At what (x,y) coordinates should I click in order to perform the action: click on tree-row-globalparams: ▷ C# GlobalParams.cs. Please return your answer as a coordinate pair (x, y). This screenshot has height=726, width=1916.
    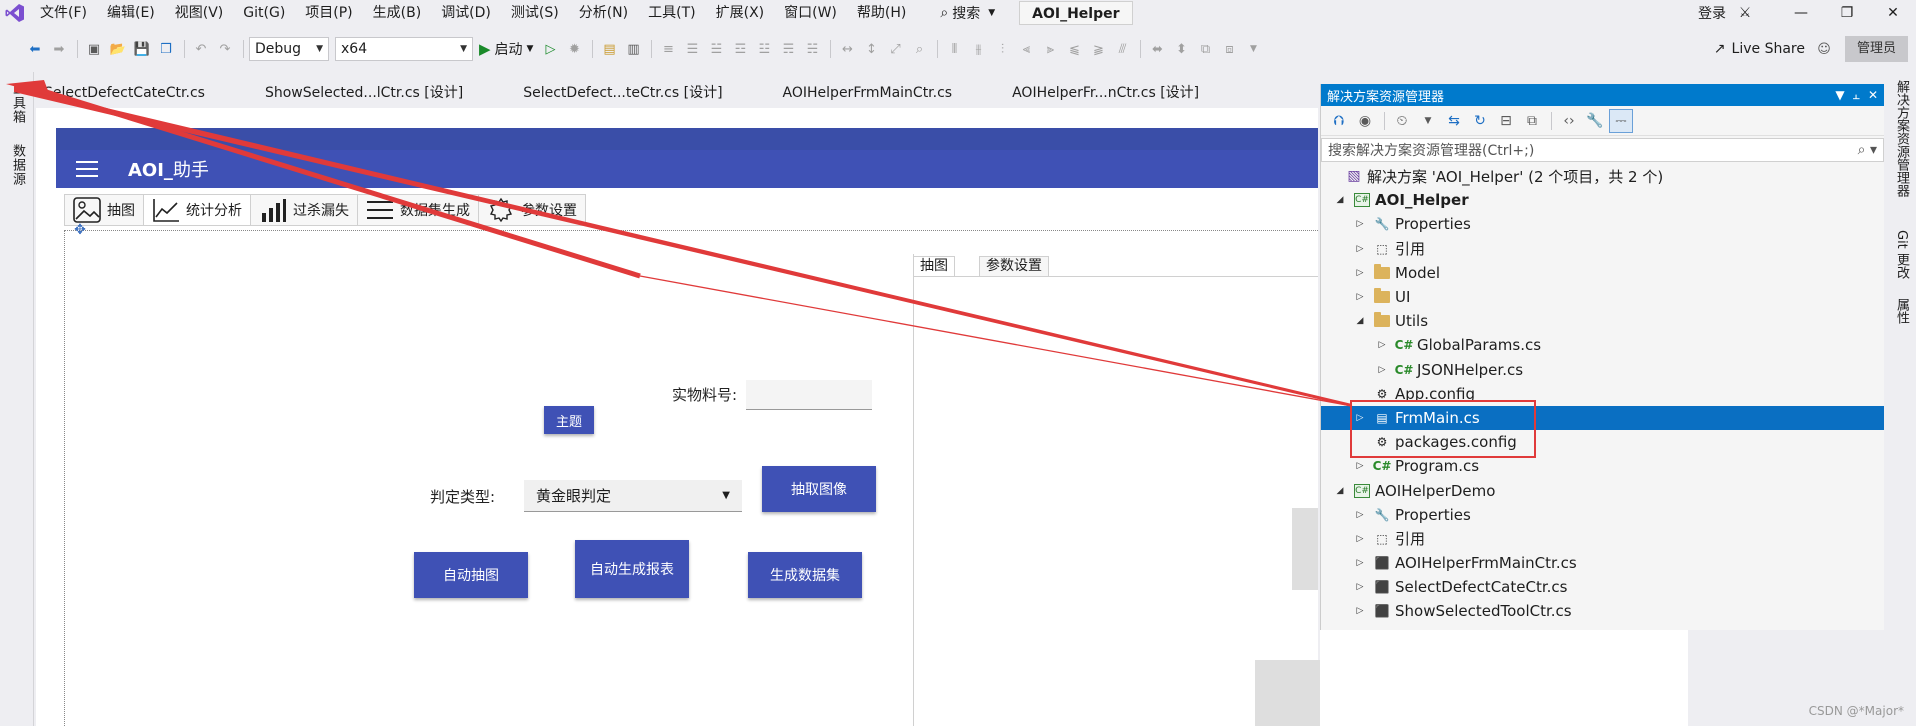
    Looking at the image, I should click on (1602, 345).